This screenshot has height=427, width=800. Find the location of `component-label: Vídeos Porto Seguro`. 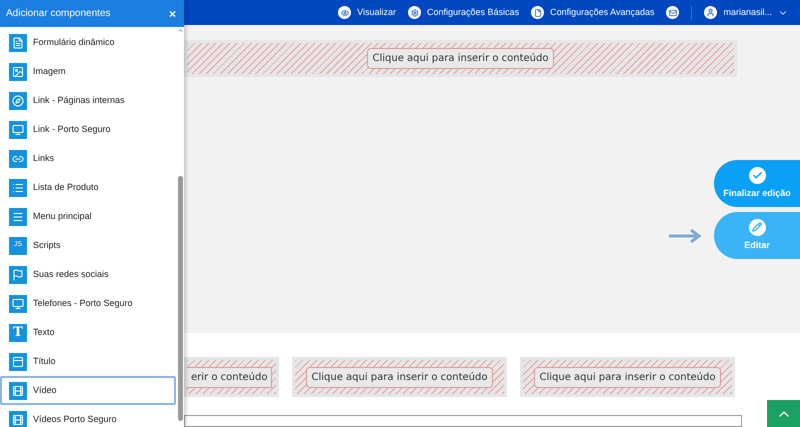

component-label: Vídeos Porto Seguro is located at coordinates (75, 419).